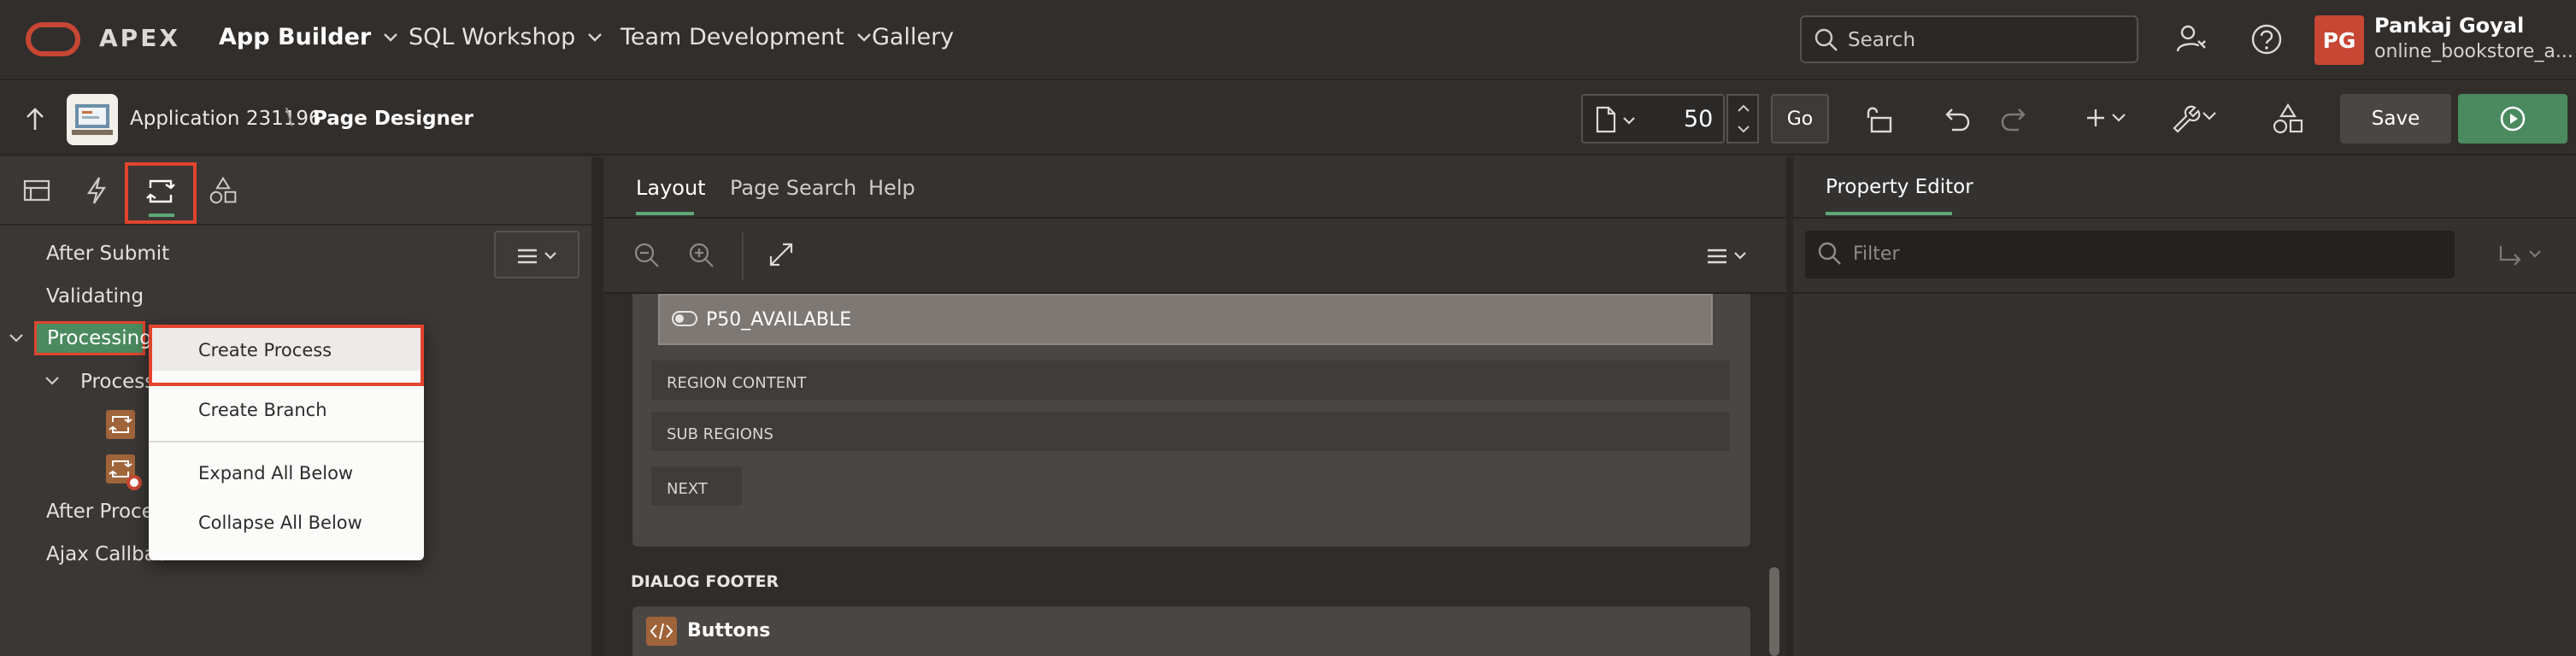 The image size is (2576, 656). What do you see at coordinates (1191, 431) in the screenshot?
I see `sub-regions-slot: SUB REGIONS` at bounding box center [1191, 431].